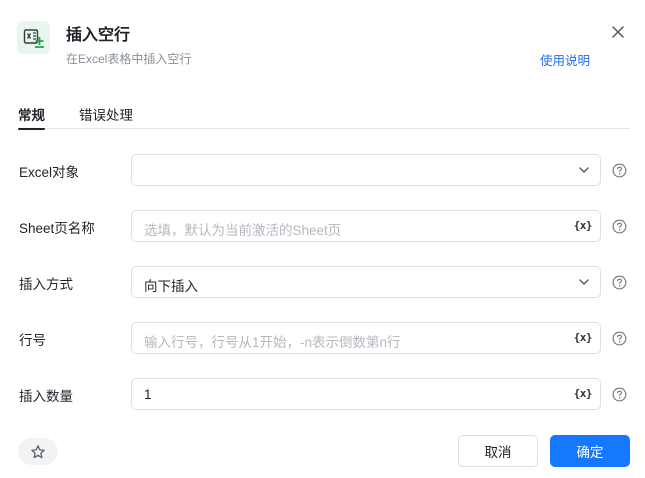 This screenshot has height=478, width=645. What do you see at coordinates (148, 394) in the screenshot?
I see `insert-count-value: 1` at bounding box center [148, 394].